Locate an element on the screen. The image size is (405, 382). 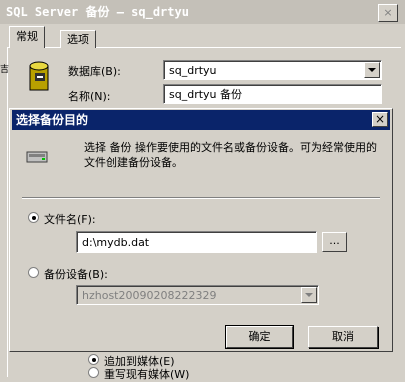
name-input: sq_drtyu 备份 is located at coordinates (272, 94).